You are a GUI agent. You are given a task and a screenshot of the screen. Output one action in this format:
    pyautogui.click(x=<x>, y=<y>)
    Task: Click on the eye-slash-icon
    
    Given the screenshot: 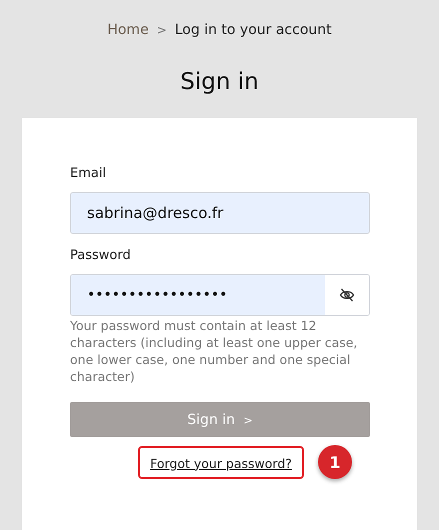 What is the action you would take?
    pyautogui.click(x=347, y=295)
    